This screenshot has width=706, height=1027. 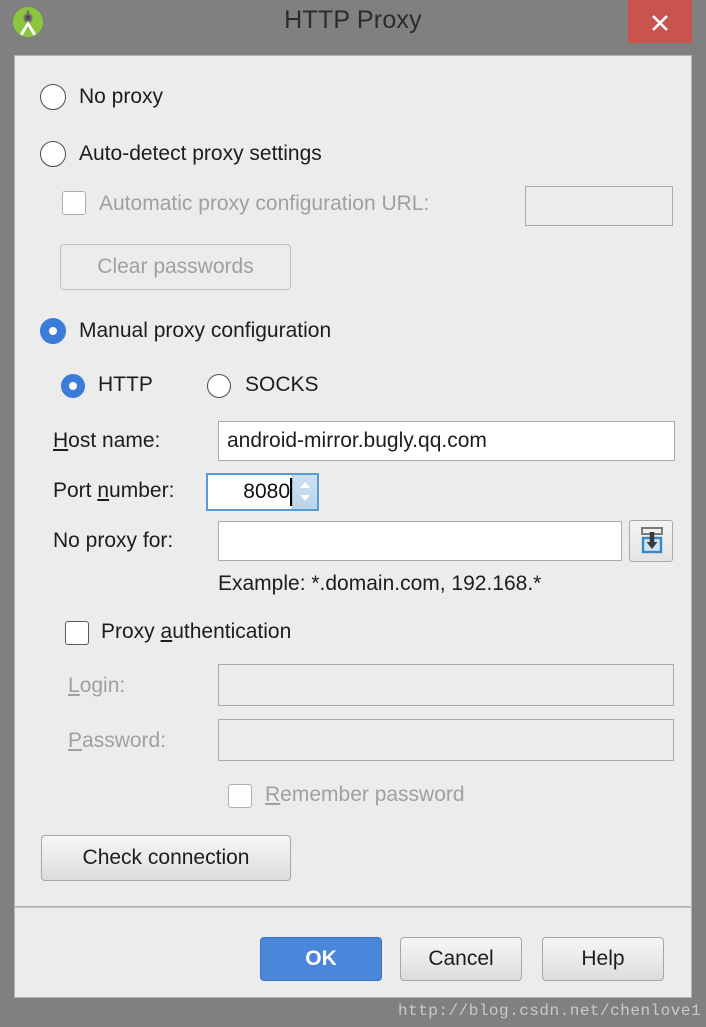 I want to click on check-connection-button: Check connection, so click(x=166, y=858).